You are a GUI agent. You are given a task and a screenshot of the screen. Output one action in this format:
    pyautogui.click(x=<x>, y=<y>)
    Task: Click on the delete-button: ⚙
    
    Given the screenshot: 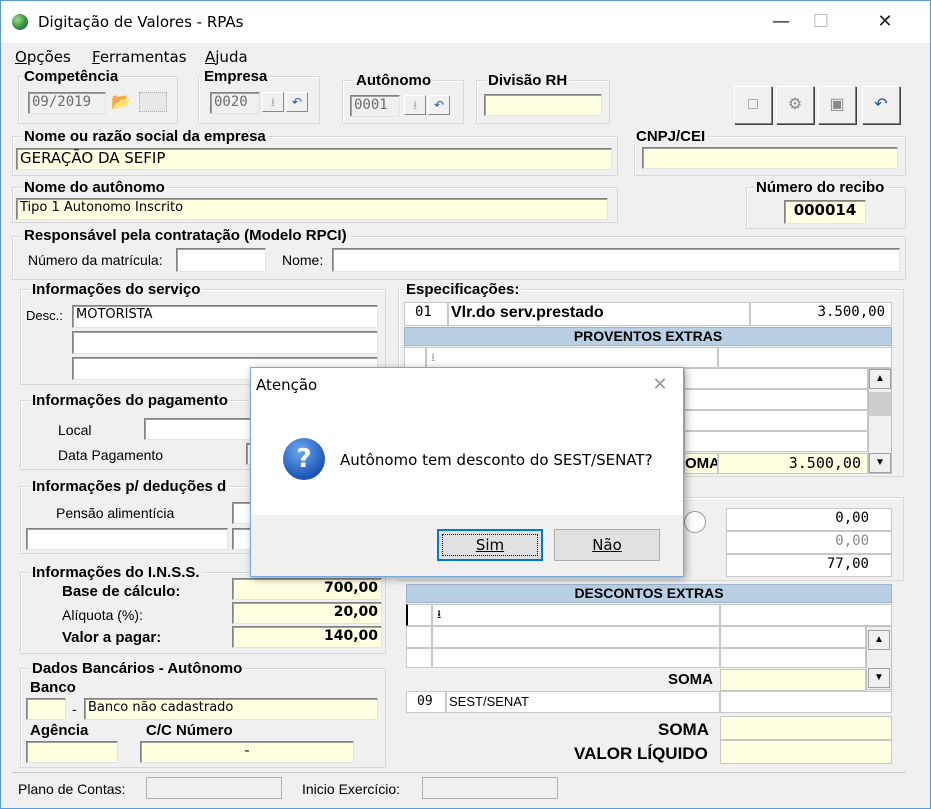 What is the action you would take?
    pyautogui.click(x=795, y=105)
    